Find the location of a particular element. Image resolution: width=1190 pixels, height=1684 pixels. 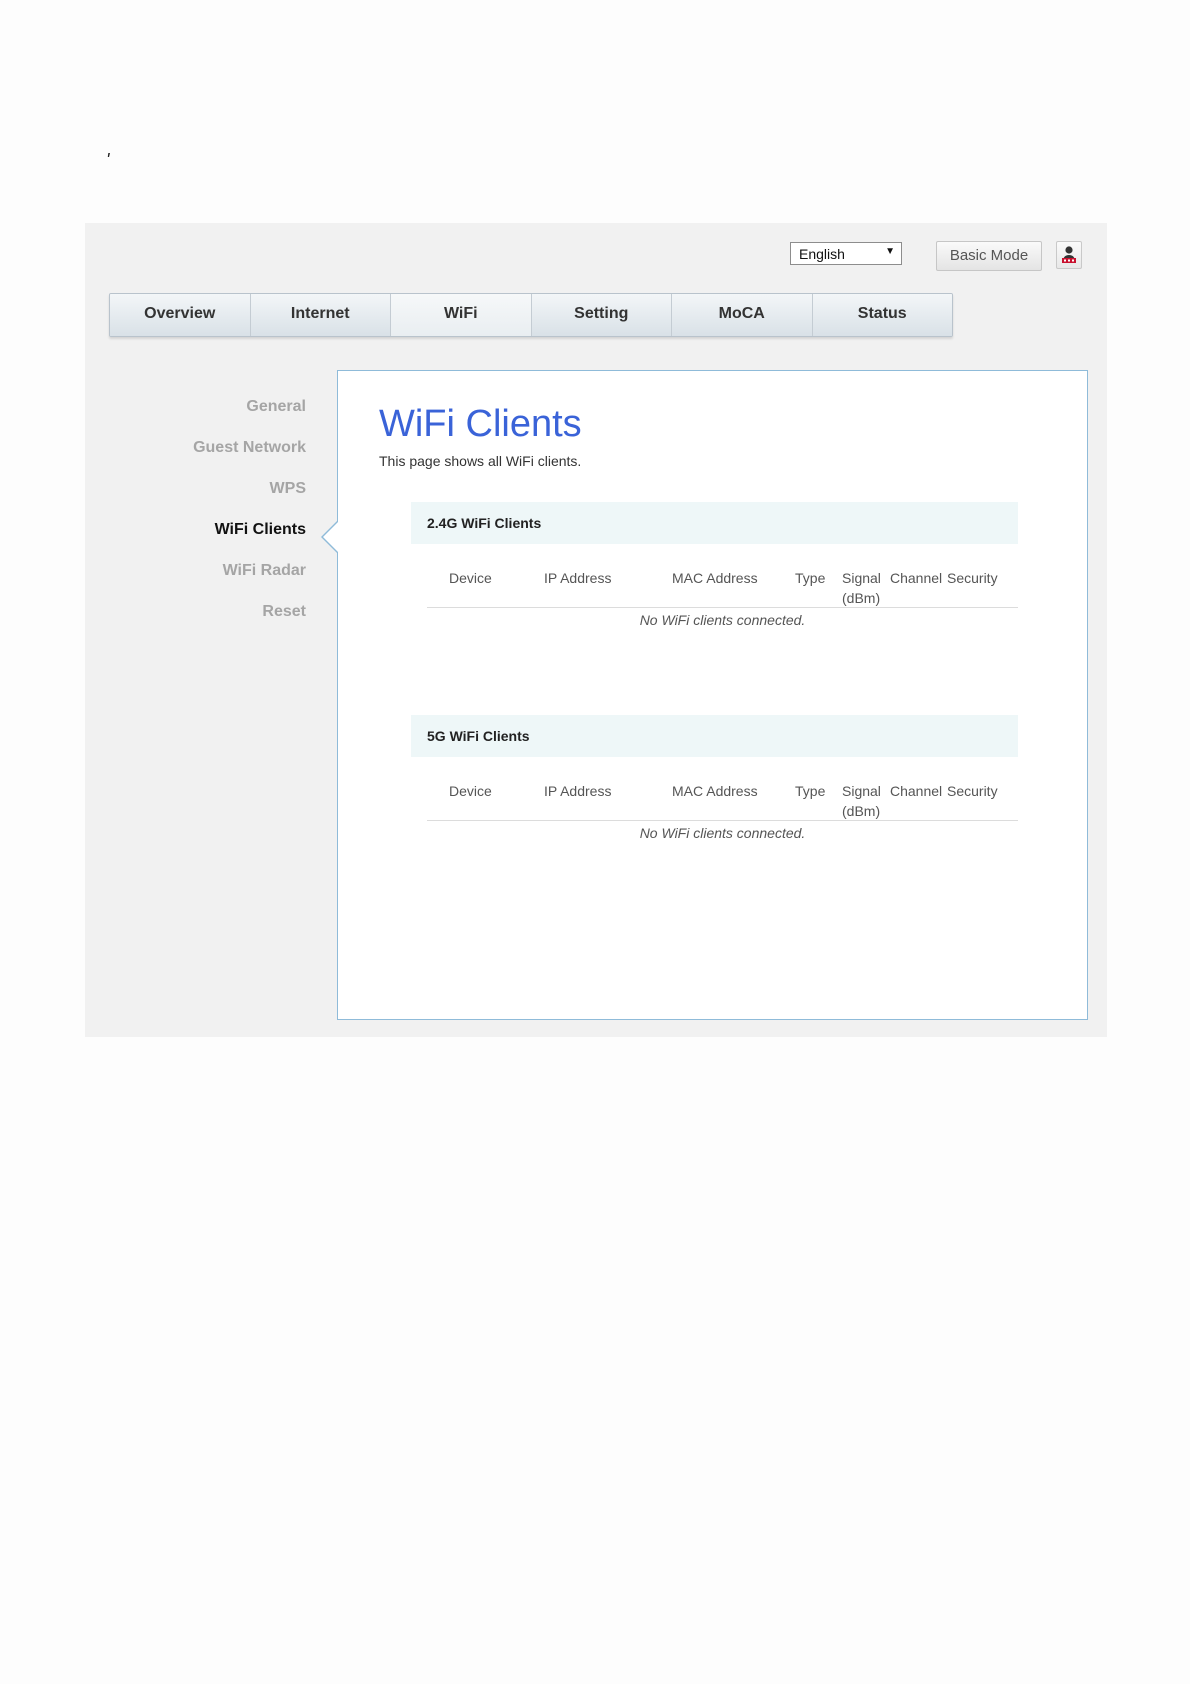

tab-status: Status is located at coordinates (882, 315).